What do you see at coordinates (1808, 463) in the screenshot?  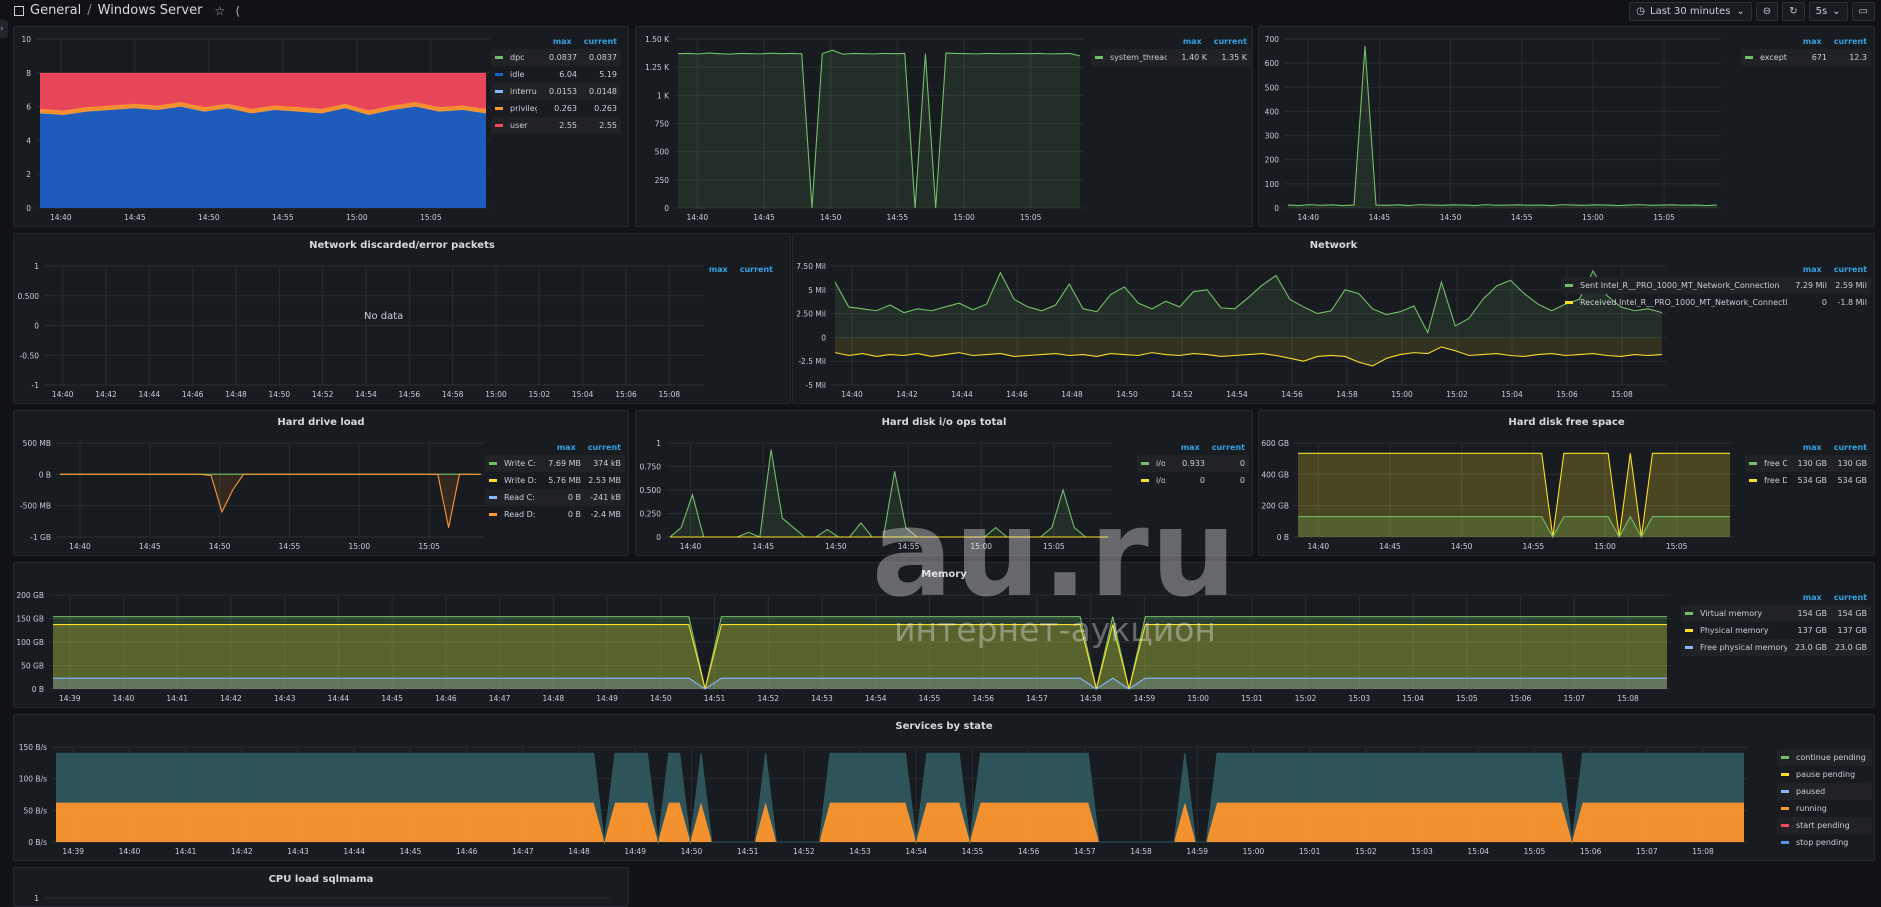 I see `legend-item: free C:130 GB130 GB` at bounding box center [1808, 463].